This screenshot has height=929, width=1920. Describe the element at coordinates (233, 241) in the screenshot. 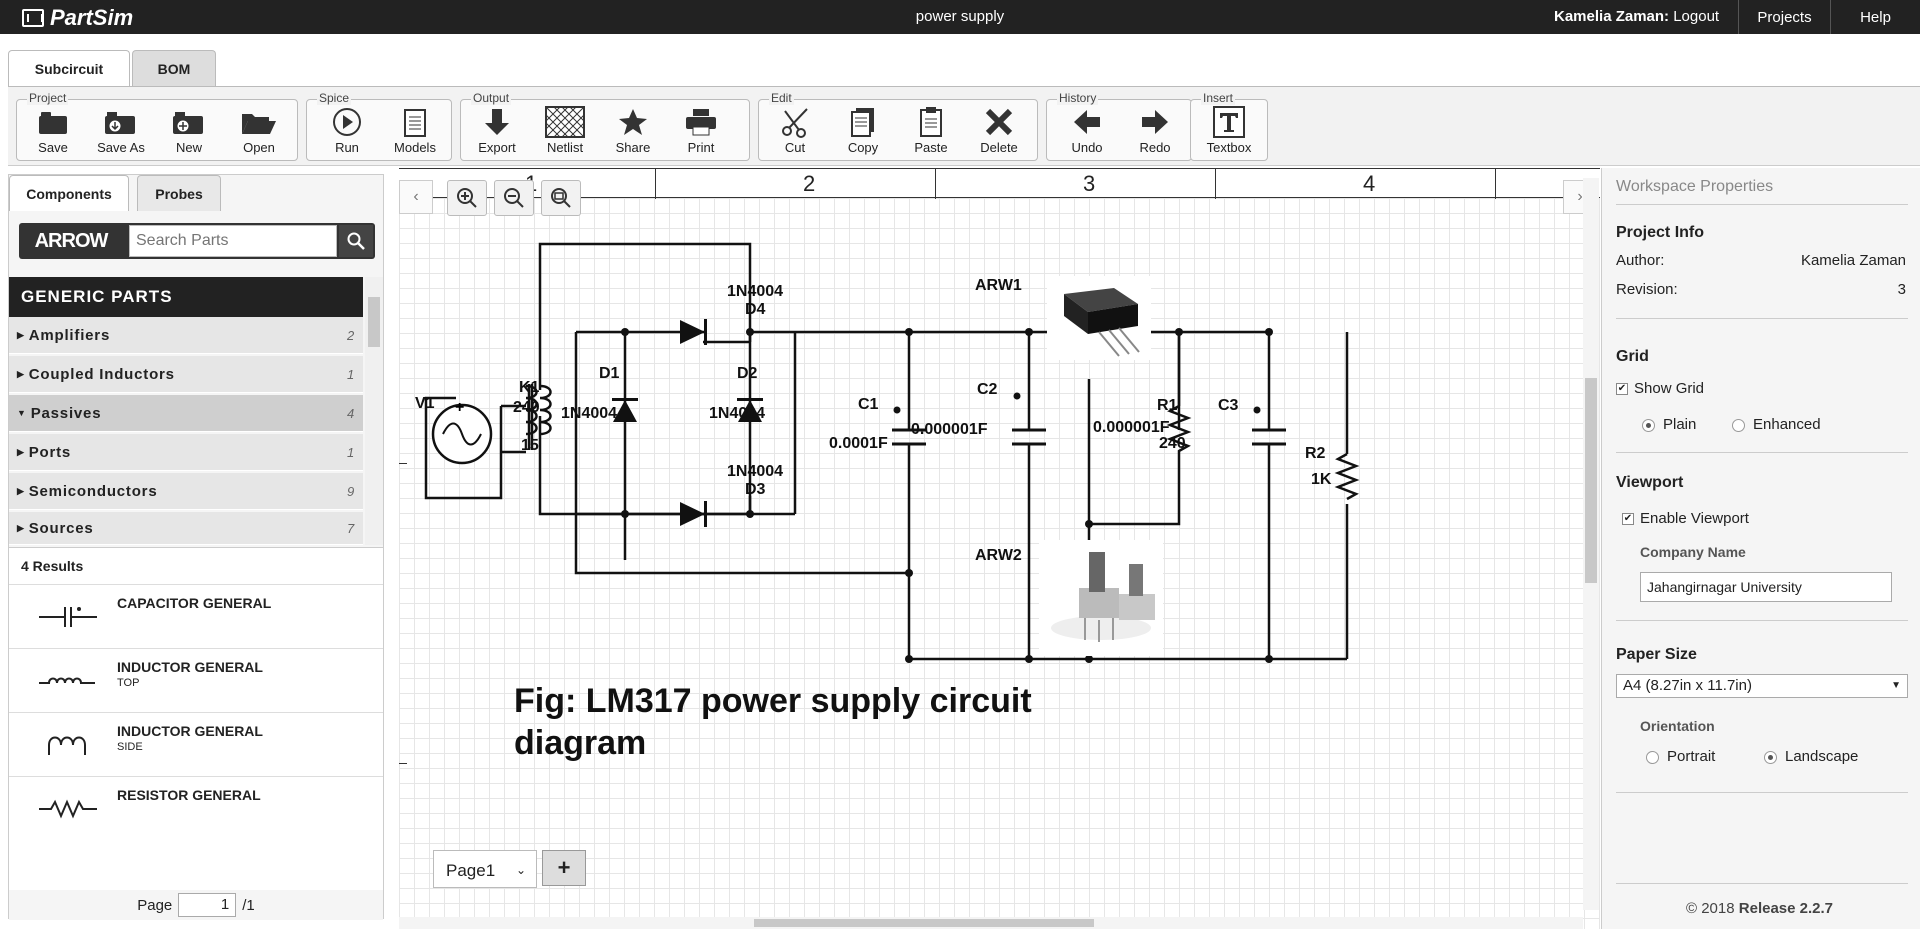

I see `search-parts-input` at that location.